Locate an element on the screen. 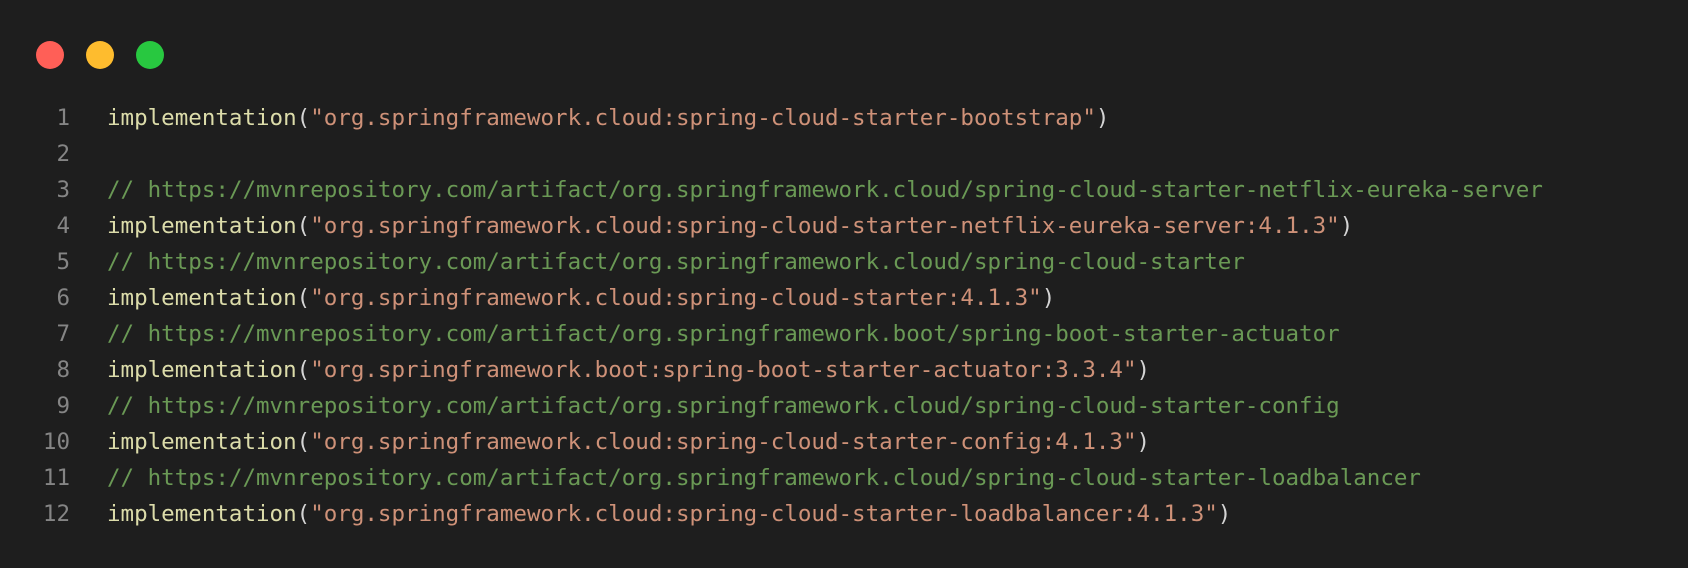  code-line: 2 is located at coordinates (844, 154).